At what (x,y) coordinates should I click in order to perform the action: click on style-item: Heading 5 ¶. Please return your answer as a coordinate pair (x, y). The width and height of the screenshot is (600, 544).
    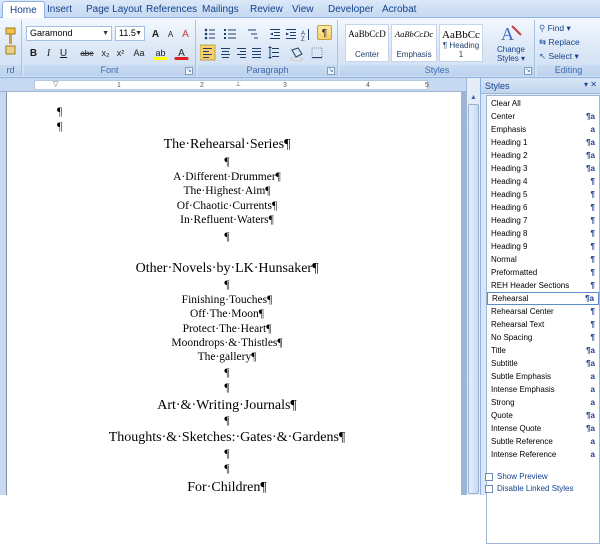
    Looking at the image, I should click on (543, 194).